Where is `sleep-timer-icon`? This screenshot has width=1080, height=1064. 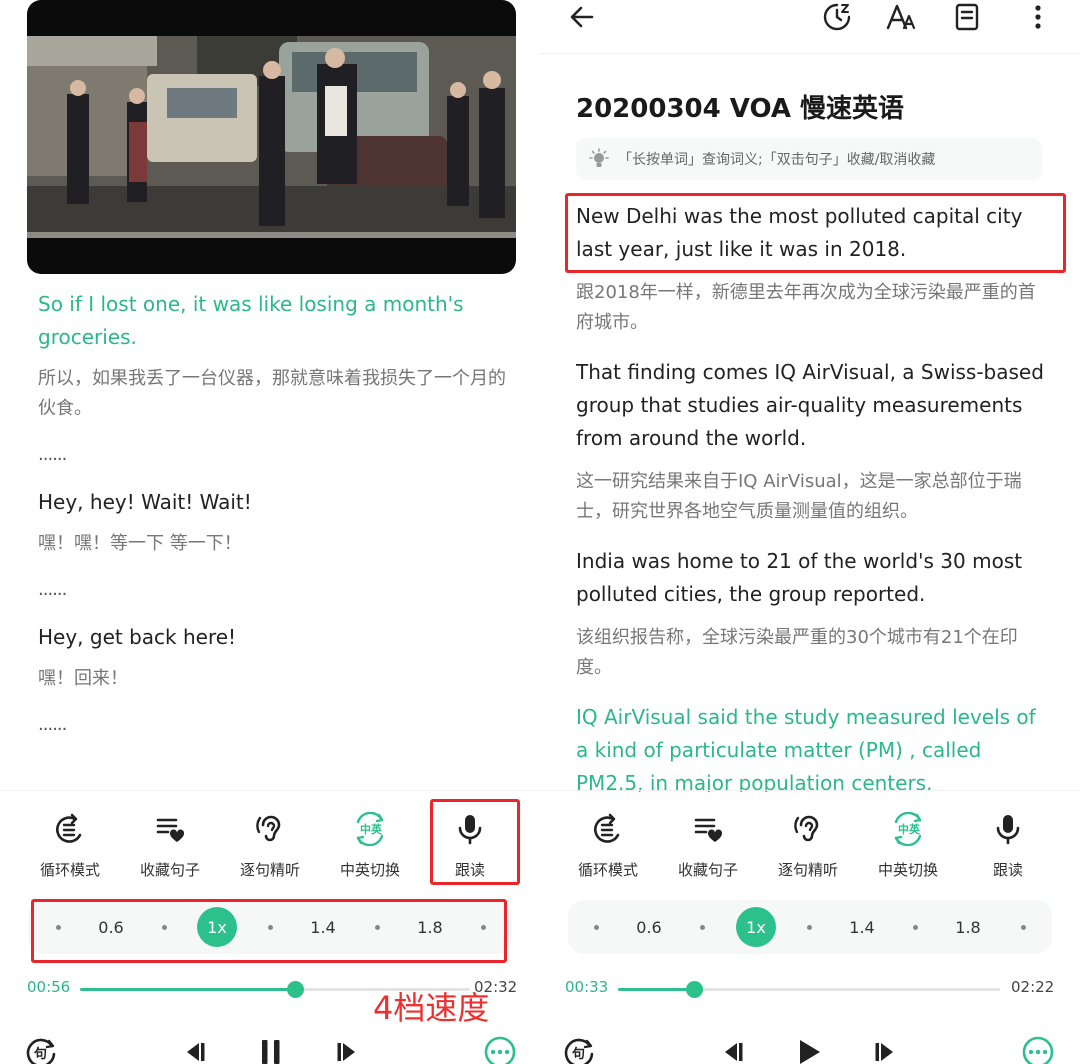 sleep-timer-icon is located at coordinates (837, 17).